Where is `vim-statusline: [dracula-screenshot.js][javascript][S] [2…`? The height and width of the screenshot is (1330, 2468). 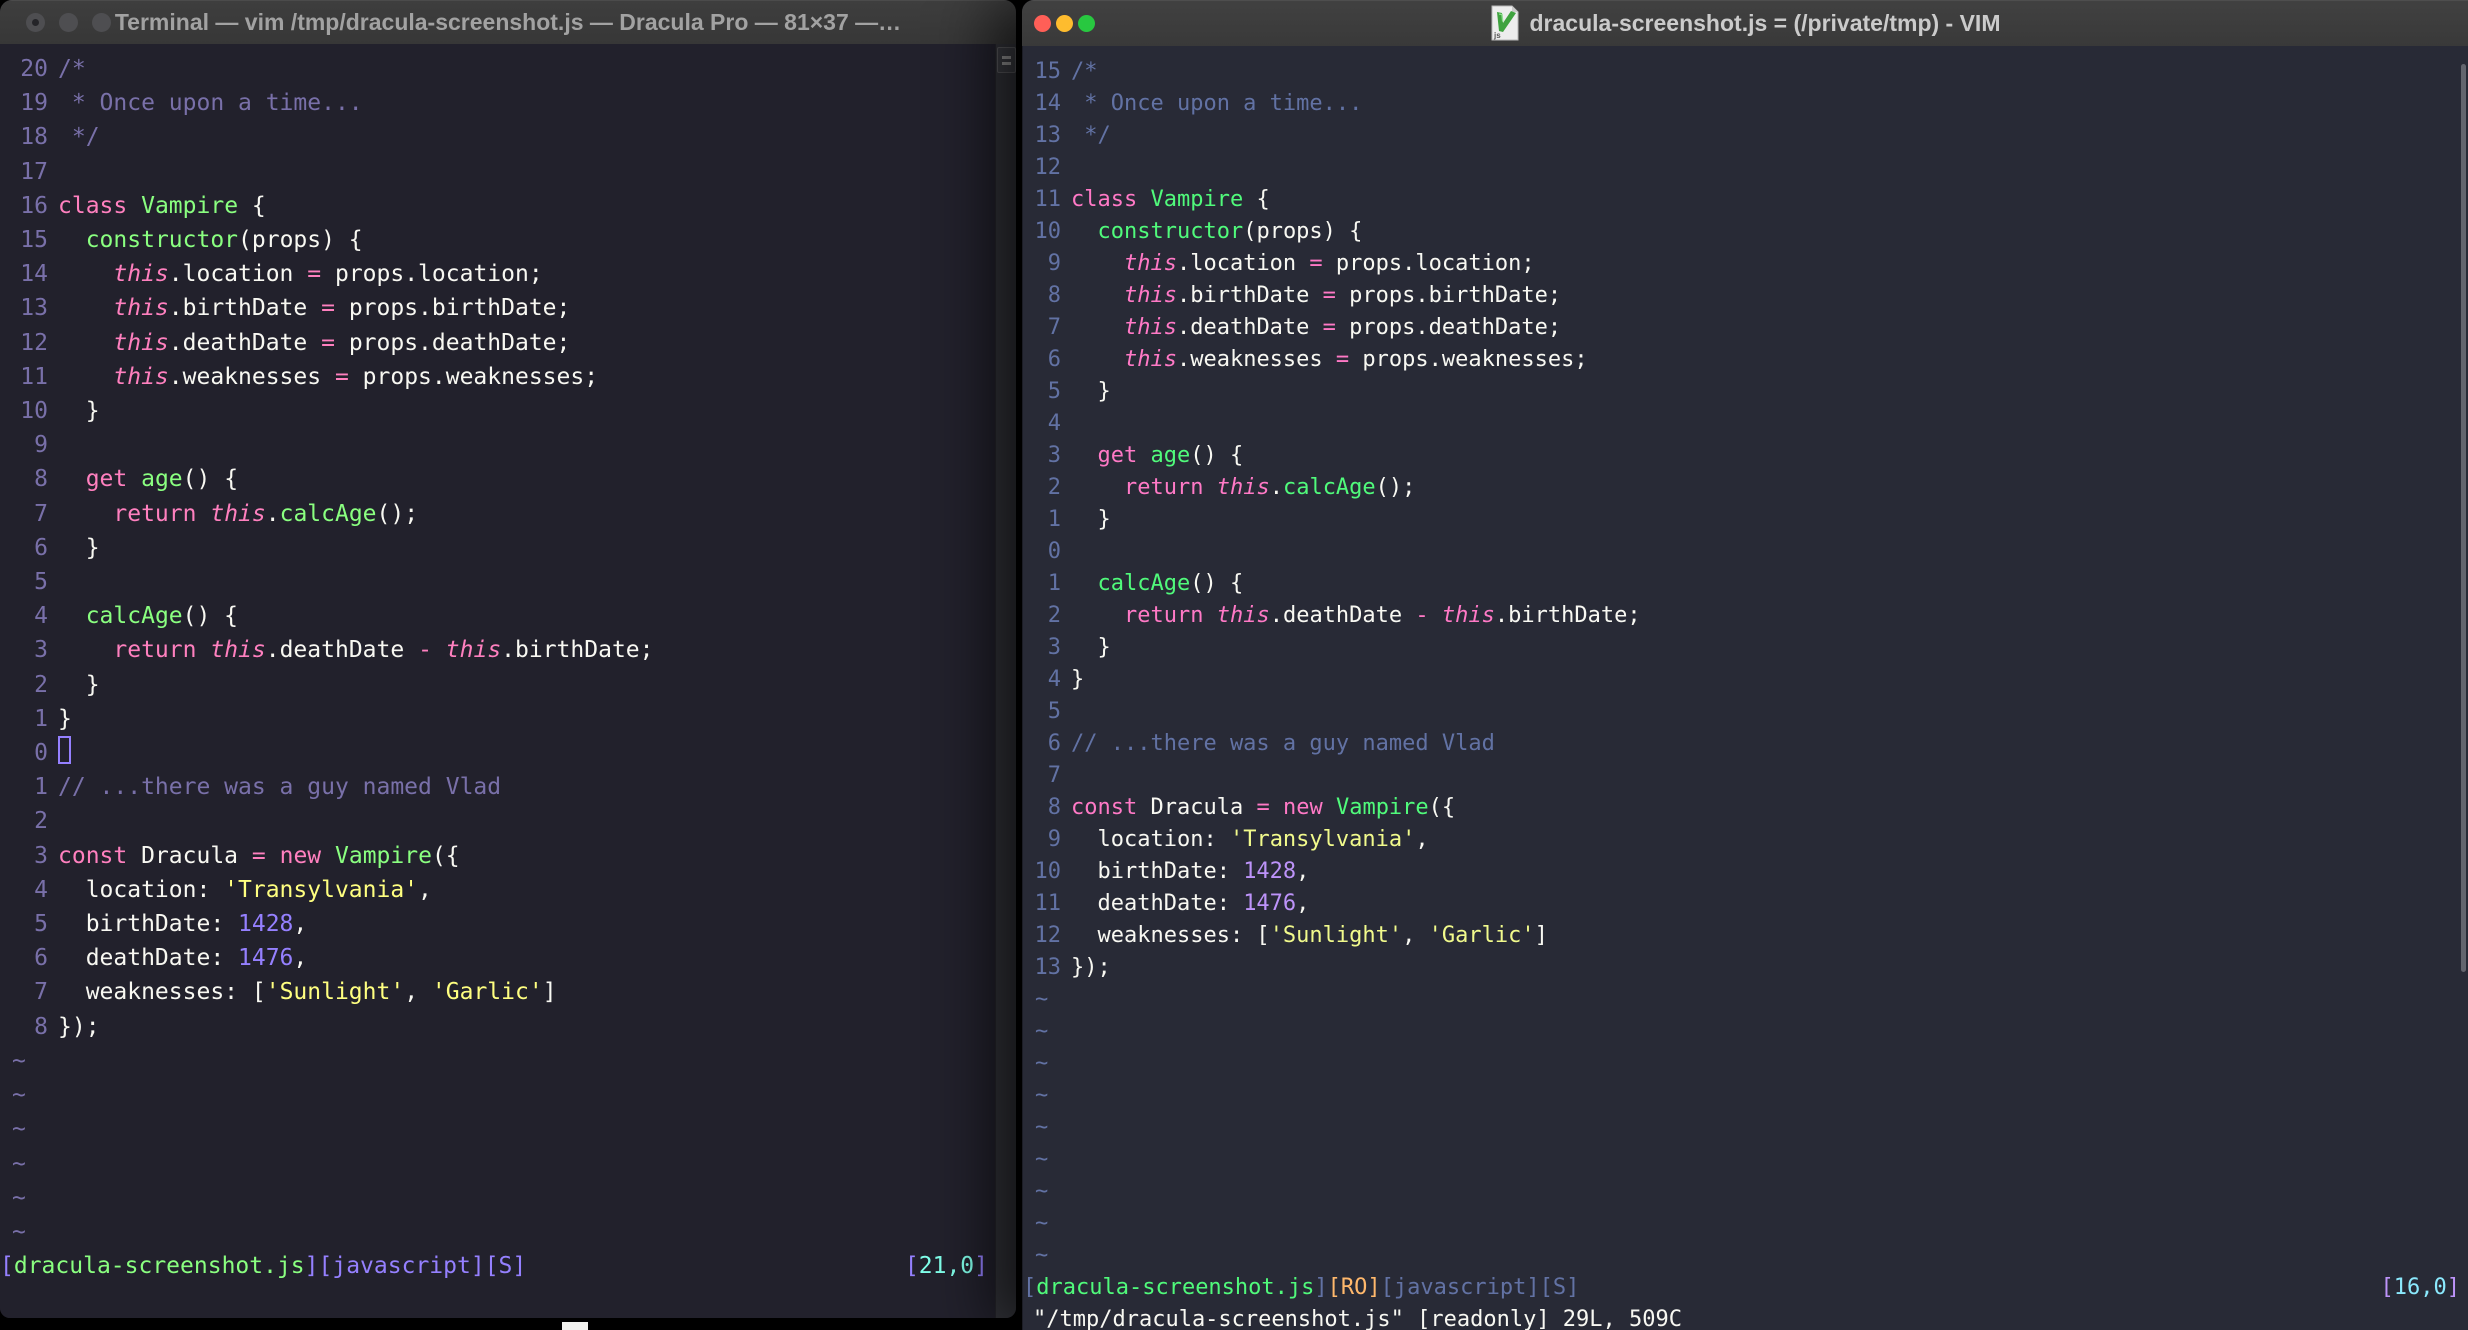
vim-statusline: [dracula-screenshot.js][javascript][S] [2… is located at coordinates (498, 1266).